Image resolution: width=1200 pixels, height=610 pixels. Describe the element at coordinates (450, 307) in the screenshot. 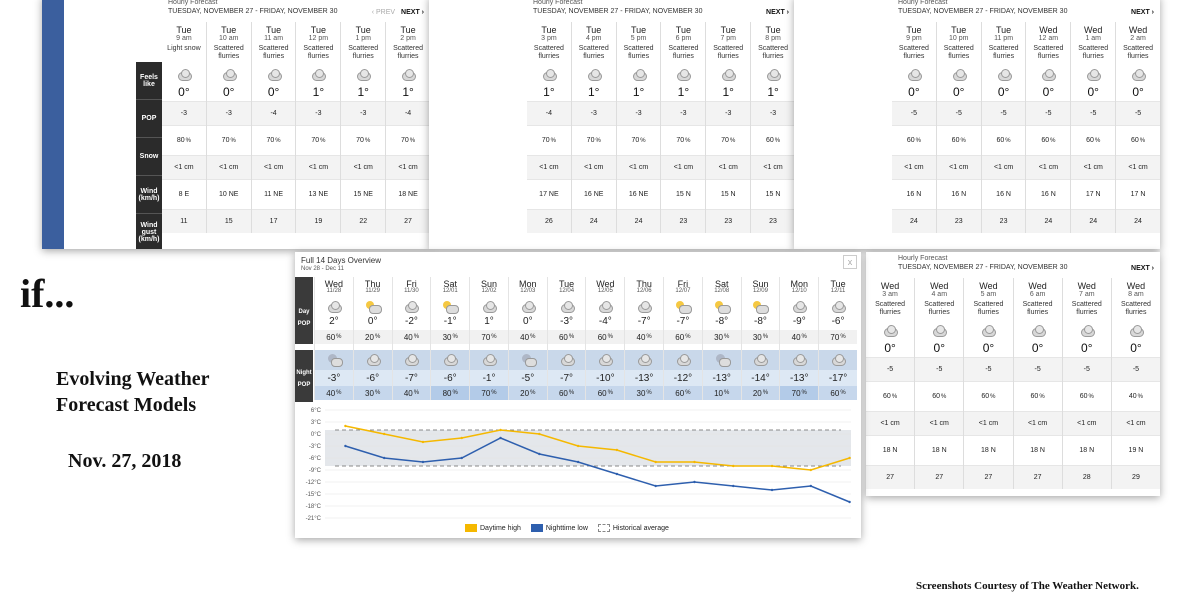

I see `sun-cloud-icon` at that location.